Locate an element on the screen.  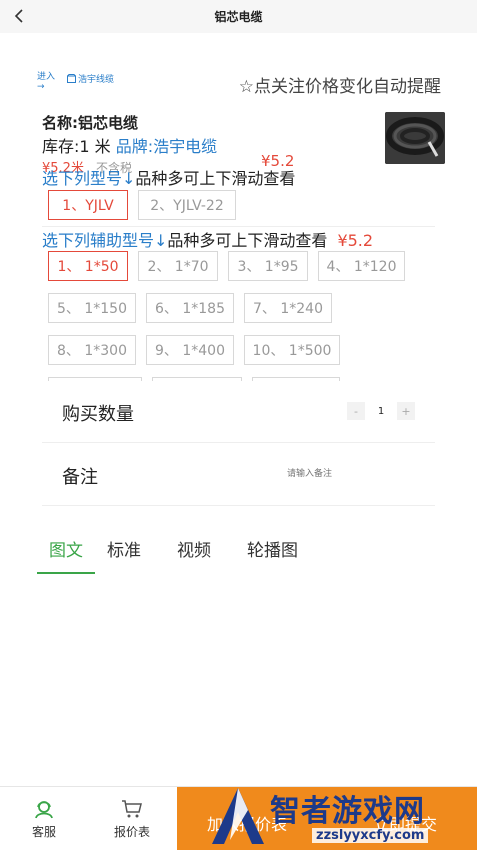
service-button: 客服 is located at coordinates (44, 818).